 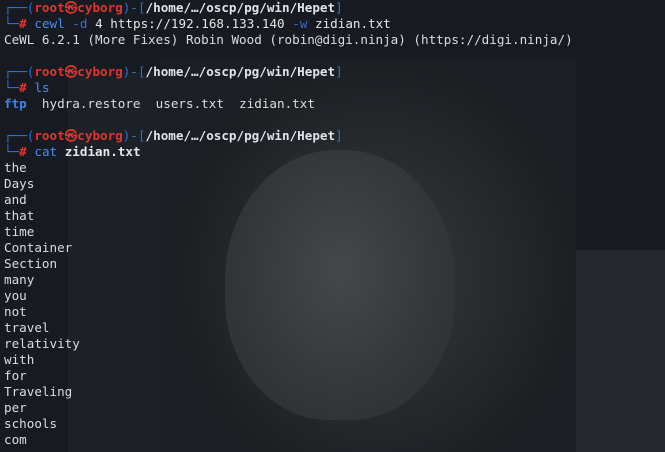 What do you see at coordinates (31, 423) in the screenshot?
I see `output-word: schools` at bounding box center [31, 423].